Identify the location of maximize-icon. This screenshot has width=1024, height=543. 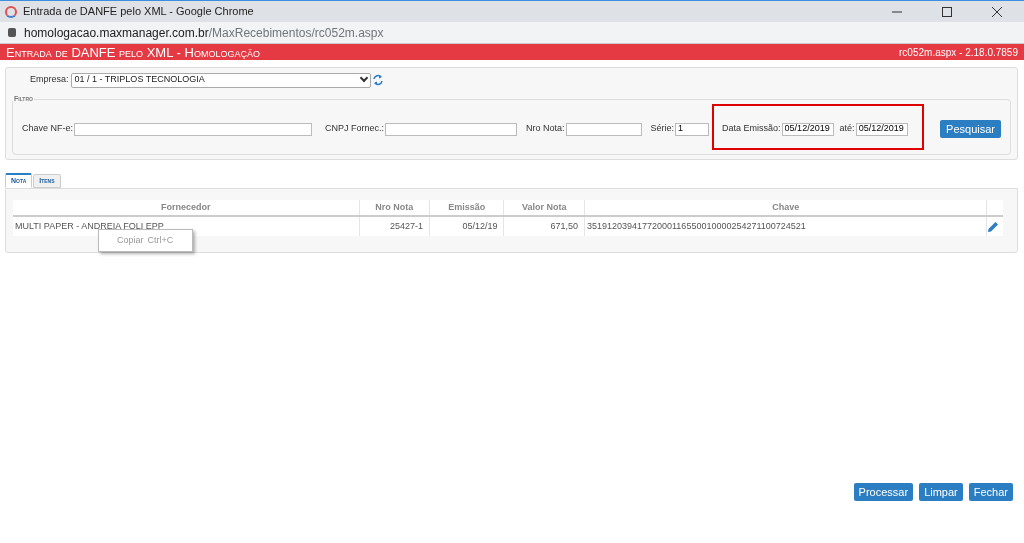
(947, 11).